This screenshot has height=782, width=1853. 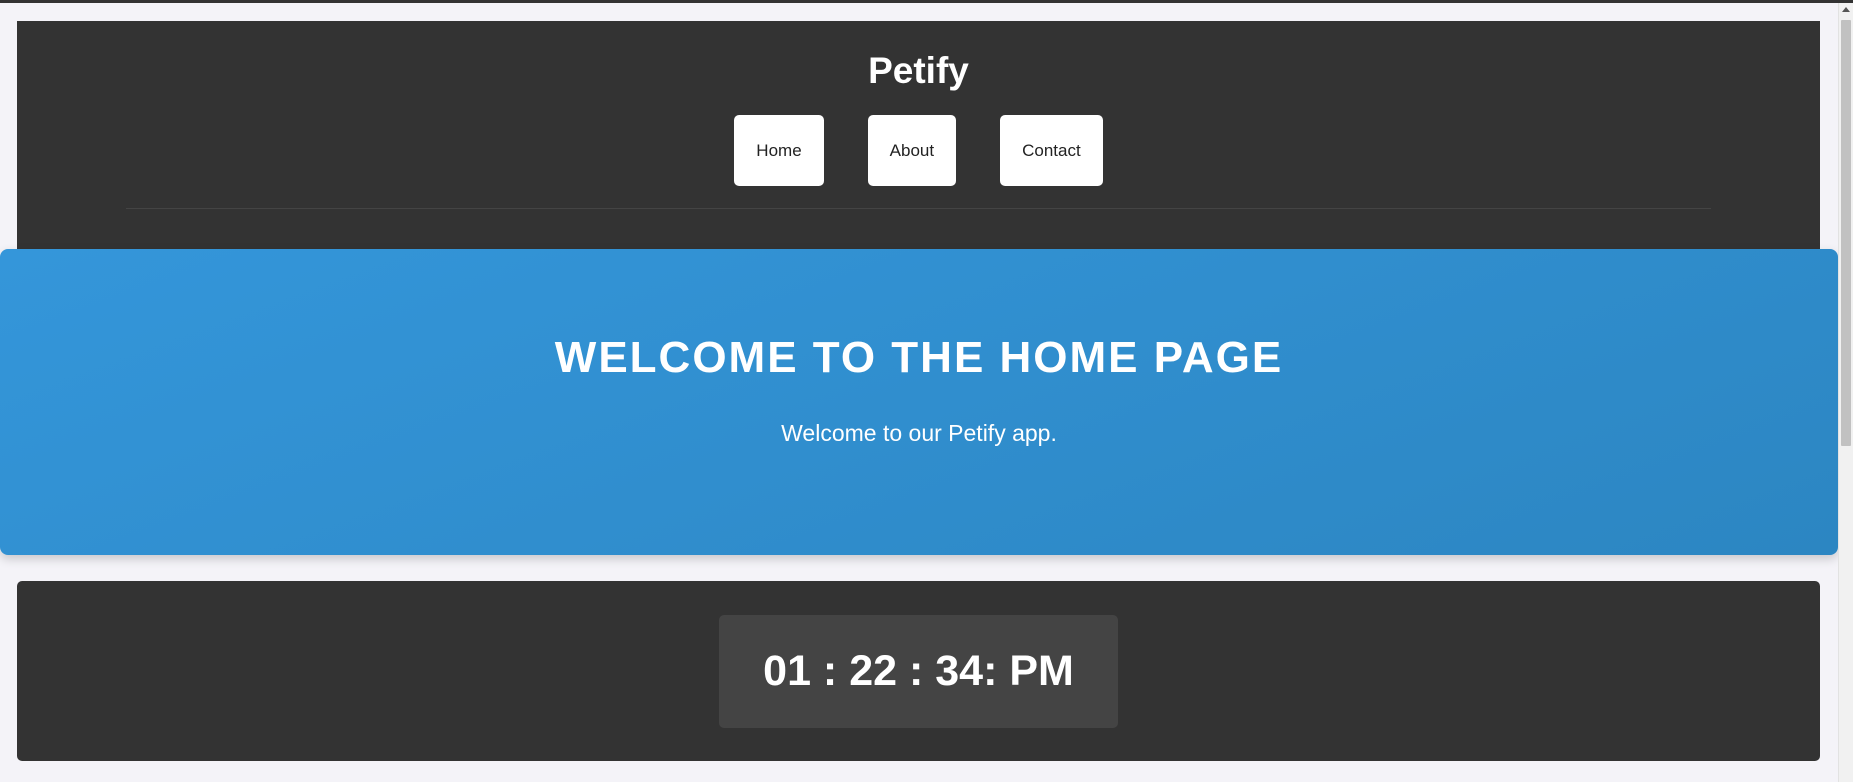 What do you see at coordinates (918, 70) in the screenshot?
I see `brand-title: Petify` at bounding box center [918, 70].